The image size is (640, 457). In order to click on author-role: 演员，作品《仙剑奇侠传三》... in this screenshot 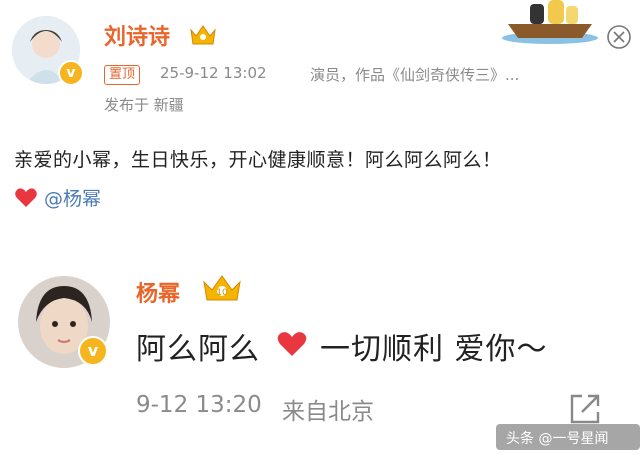, I will do `click(415, 75)`.